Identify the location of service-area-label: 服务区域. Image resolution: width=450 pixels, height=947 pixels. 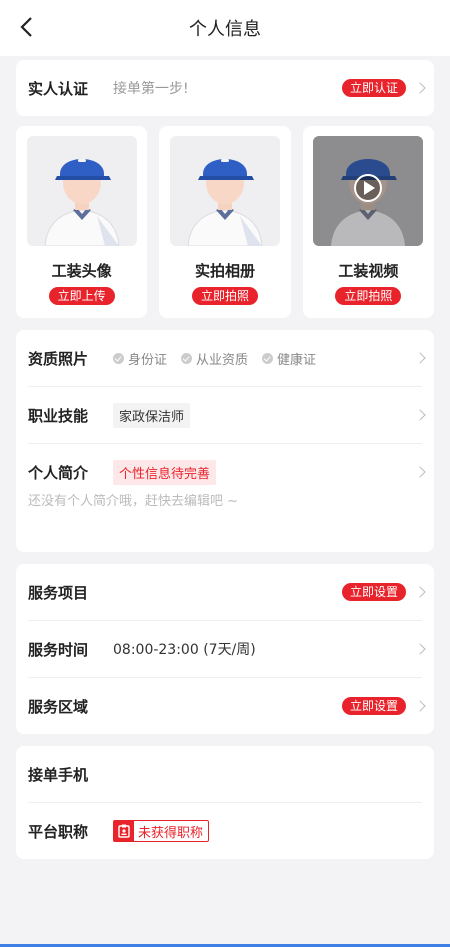
(58, 706).